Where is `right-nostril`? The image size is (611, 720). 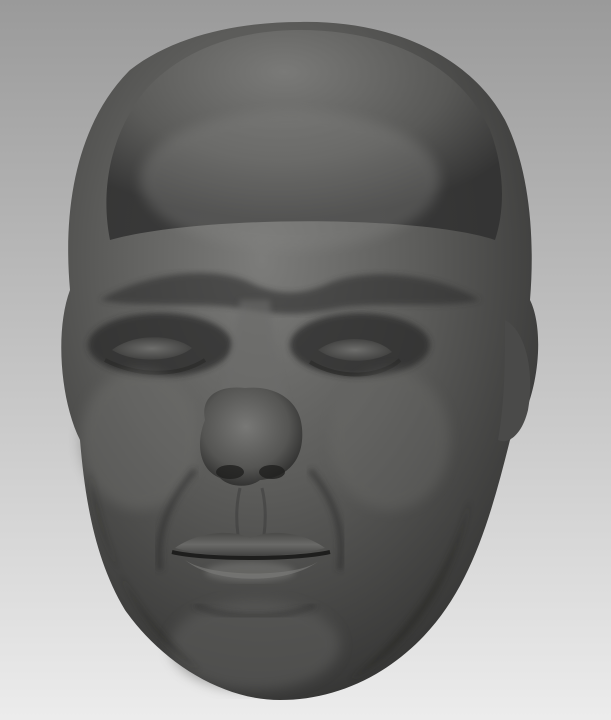 right-nostril is located at coordinates (272, 472).